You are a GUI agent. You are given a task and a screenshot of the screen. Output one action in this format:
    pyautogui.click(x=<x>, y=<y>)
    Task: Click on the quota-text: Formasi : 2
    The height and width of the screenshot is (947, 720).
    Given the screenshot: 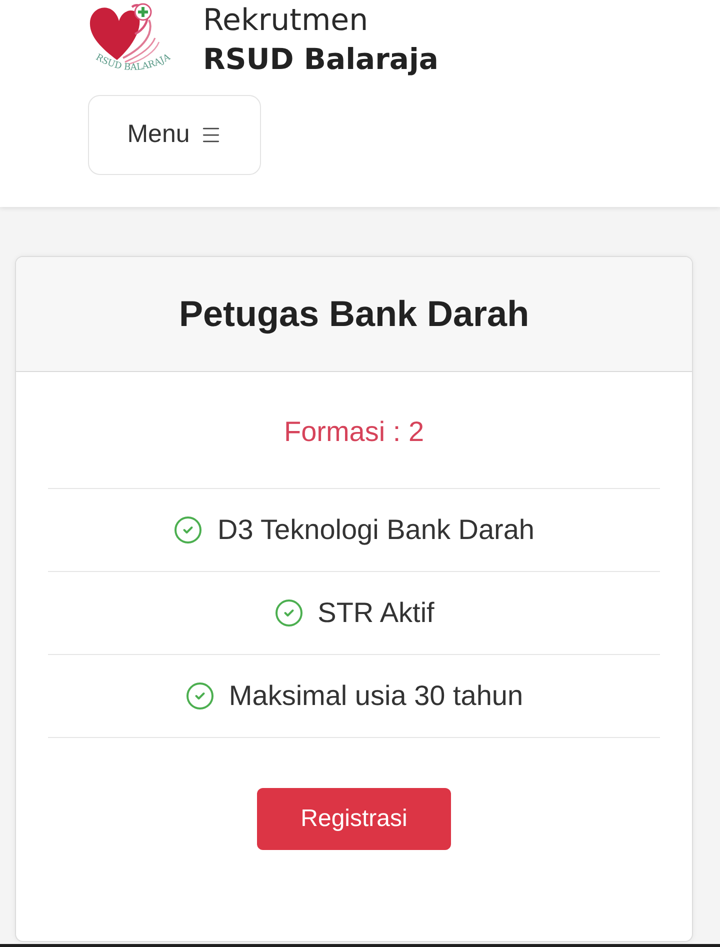 What is the action you would take?
    pyautogui.click(x=354, y=432)
    